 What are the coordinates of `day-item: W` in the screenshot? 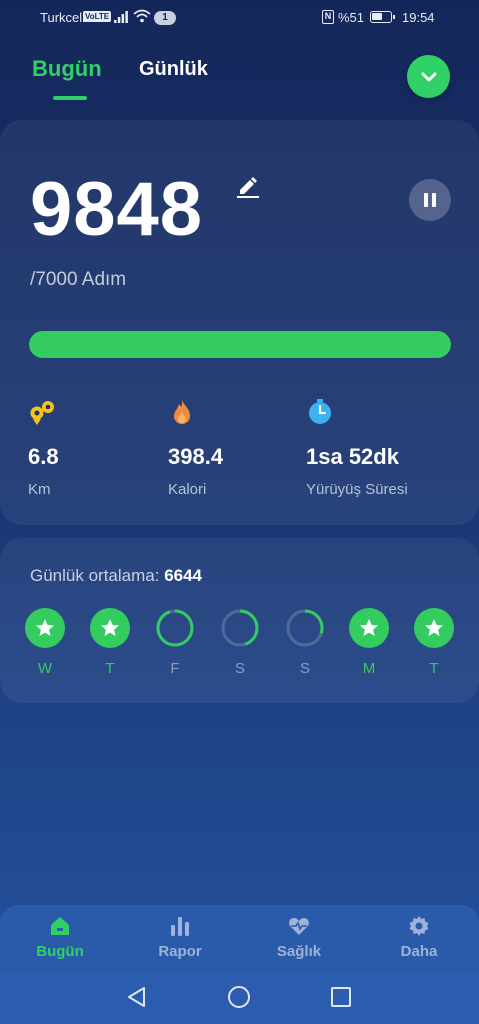 It's located at (45, 644).